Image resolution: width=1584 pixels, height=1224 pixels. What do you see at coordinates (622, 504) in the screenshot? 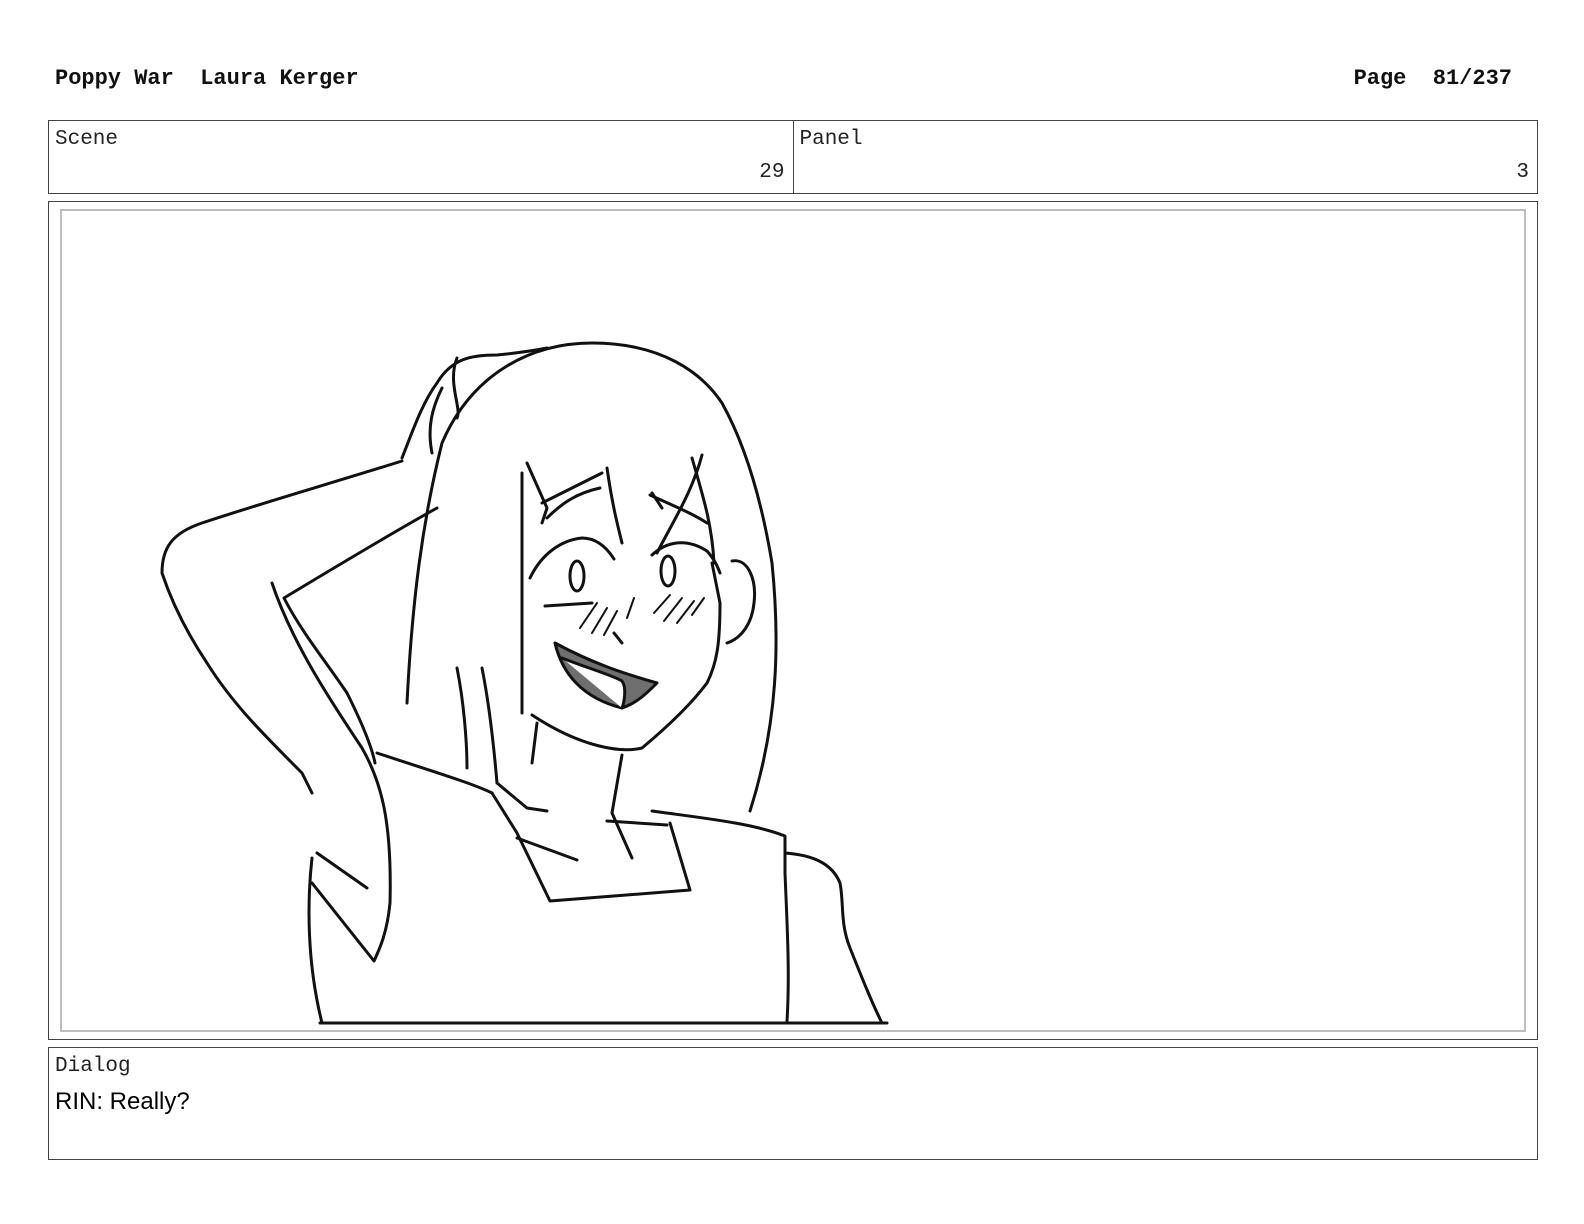
I see `hair-bangs-center` at bounding box center [622, 504].